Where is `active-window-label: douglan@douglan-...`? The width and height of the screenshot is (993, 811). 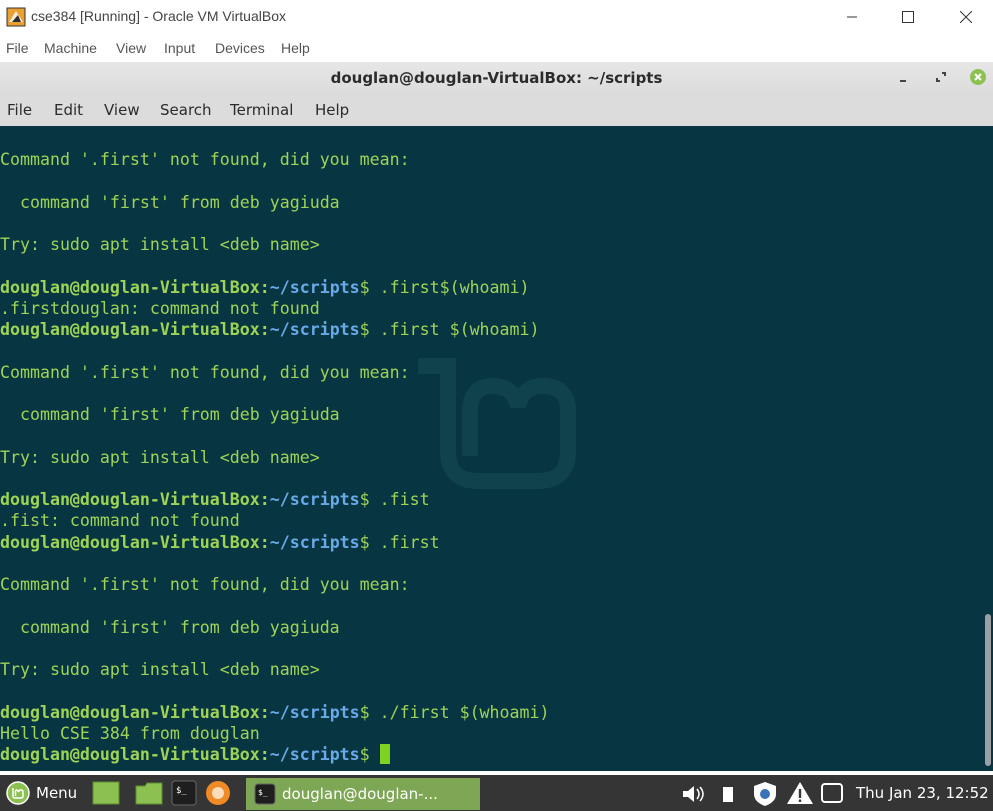 active-window-label: douglan@douglan-... is located at coordinates (360, 794).